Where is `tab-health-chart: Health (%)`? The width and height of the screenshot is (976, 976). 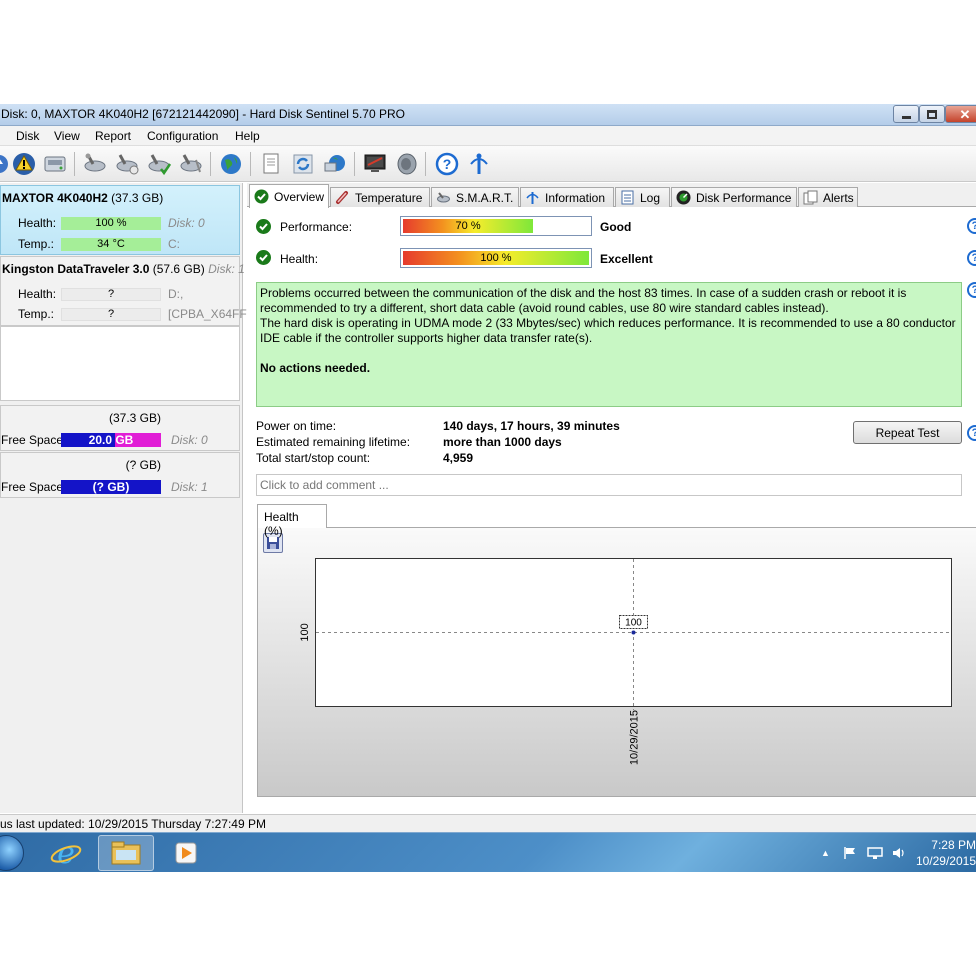
tab-health-chart: Health (%) is located at coordinates (292, 521).